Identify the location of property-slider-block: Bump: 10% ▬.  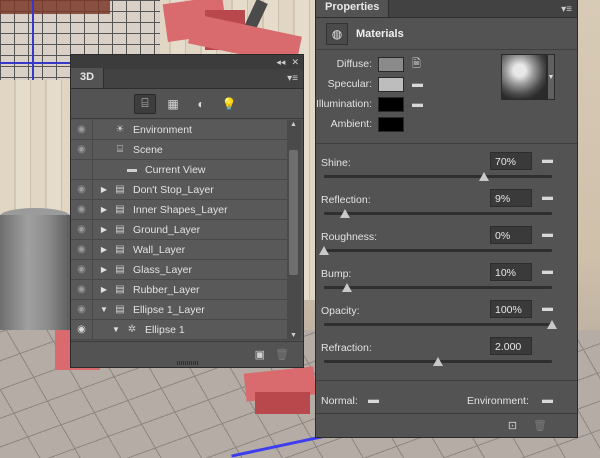
(446, 281).